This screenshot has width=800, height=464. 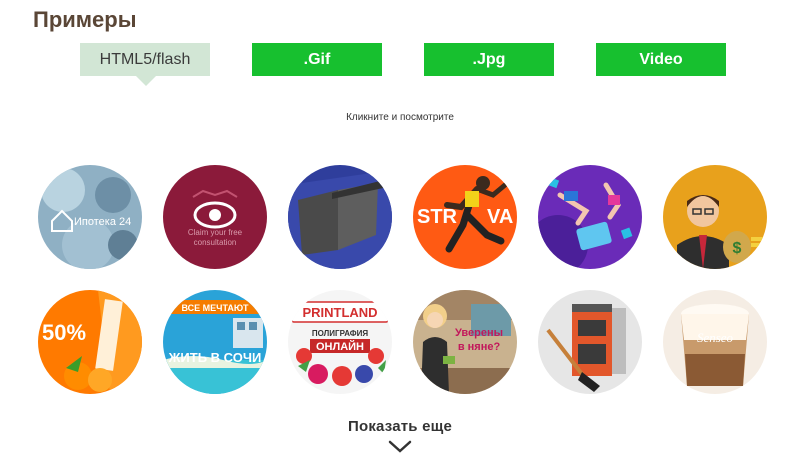 I want to click on dollar-sign: $, so click(x=737, y=248).